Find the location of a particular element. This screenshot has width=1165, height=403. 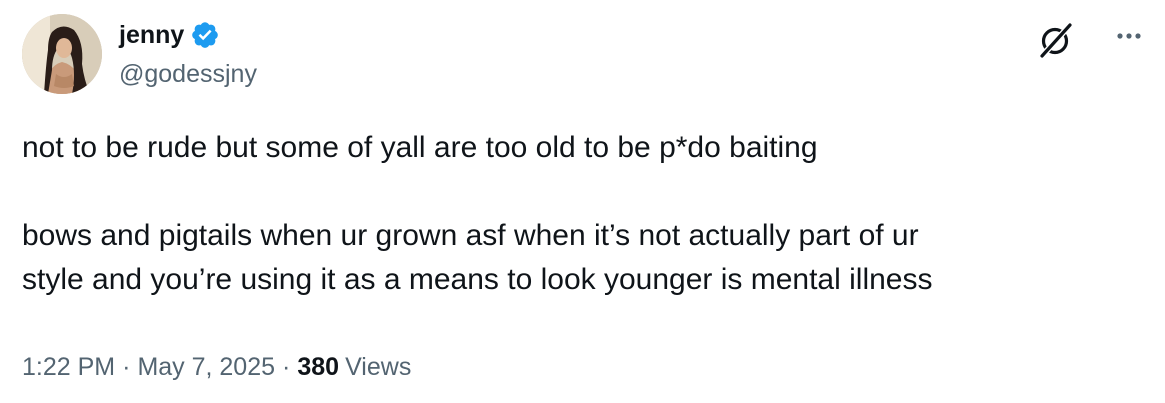

avatar is located at coordinates (62, 54).